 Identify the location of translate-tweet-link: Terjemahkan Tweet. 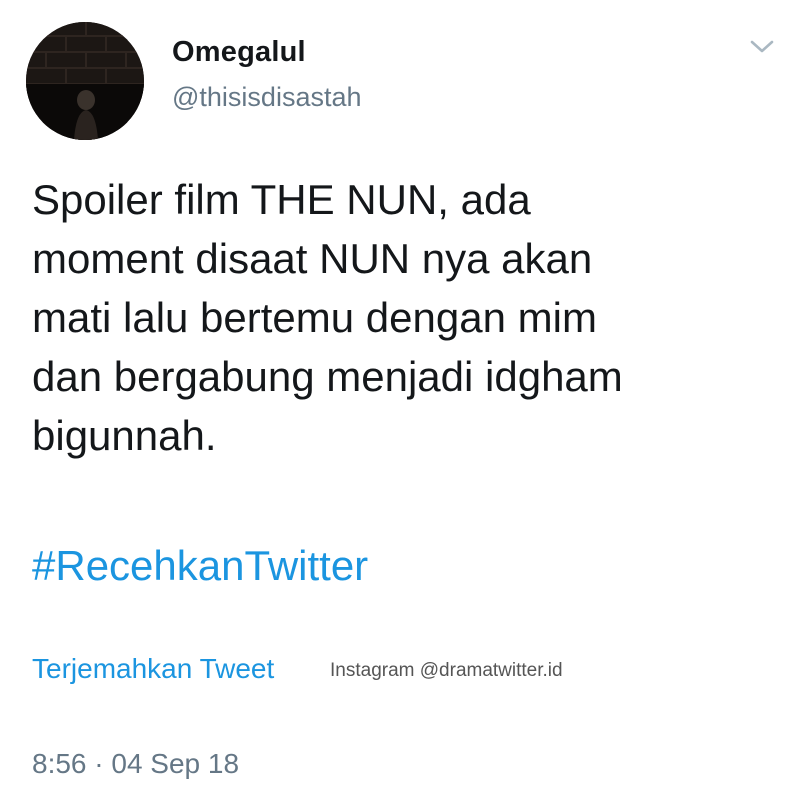
(153, 669).